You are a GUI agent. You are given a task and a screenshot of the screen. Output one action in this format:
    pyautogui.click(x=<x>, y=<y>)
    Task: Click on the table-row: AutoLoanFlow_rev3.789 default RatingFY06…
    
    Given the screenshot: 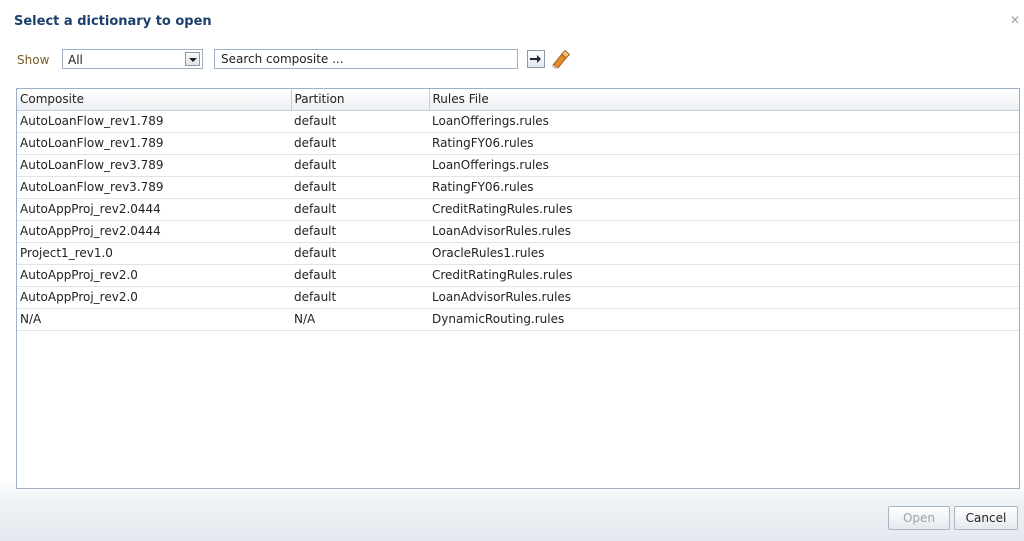 What is the action you would take?
    pyautogui.click(x=518, y=187)
    